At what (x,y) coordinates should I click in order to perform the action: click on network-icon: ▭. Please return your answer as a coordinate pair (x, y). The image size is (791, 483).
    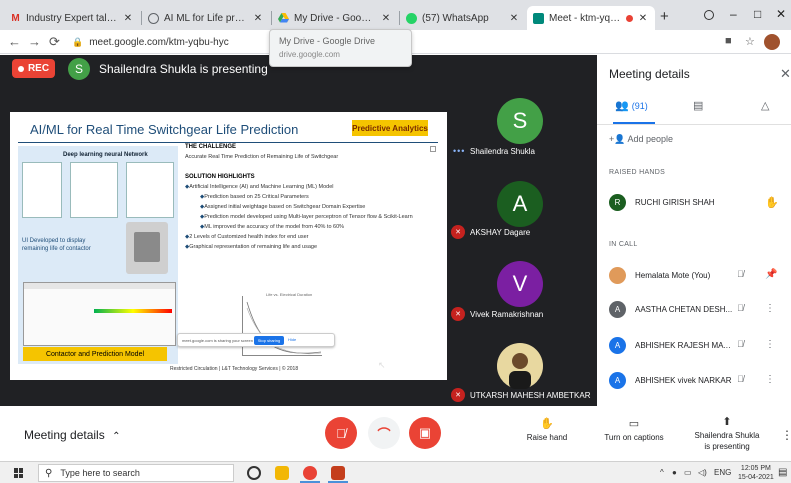
    Looking at the image, I should click on (688, 472).